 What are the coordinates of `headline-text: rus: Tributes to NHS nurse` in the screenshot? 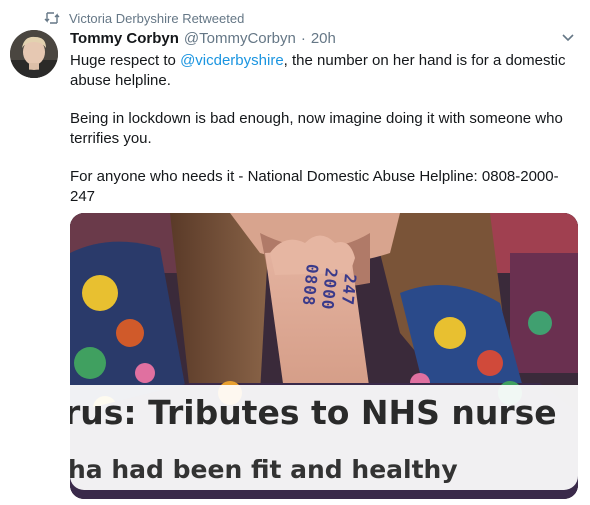 It's located at (313, 412).